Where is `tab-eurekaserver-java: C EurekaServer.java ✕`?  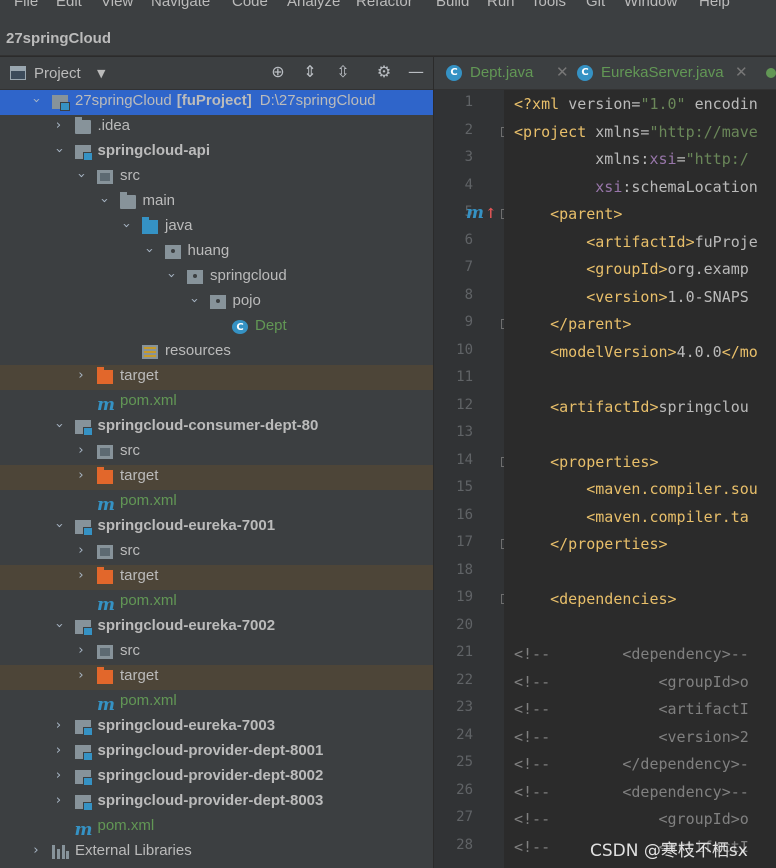 tab-eurekaserver-java: C EurekaServer.java ✕ is located at coordinates (667, 73).